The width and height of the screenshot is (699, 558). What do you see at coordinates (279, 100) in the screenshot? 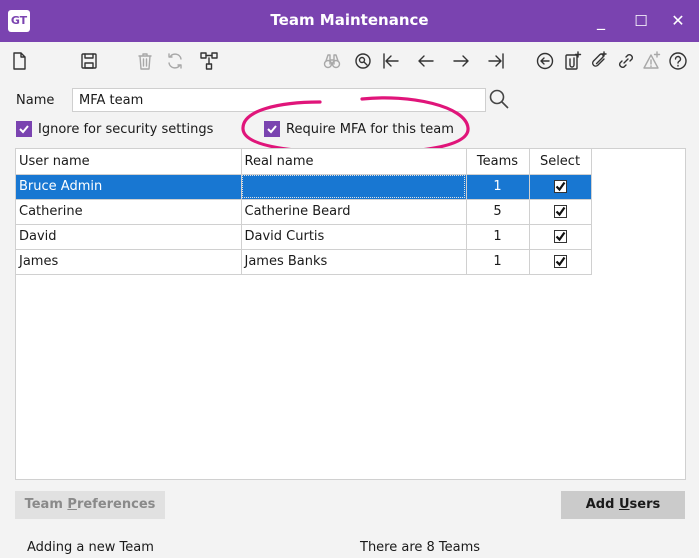
I see `name-input` at bounding box center [279, 100].